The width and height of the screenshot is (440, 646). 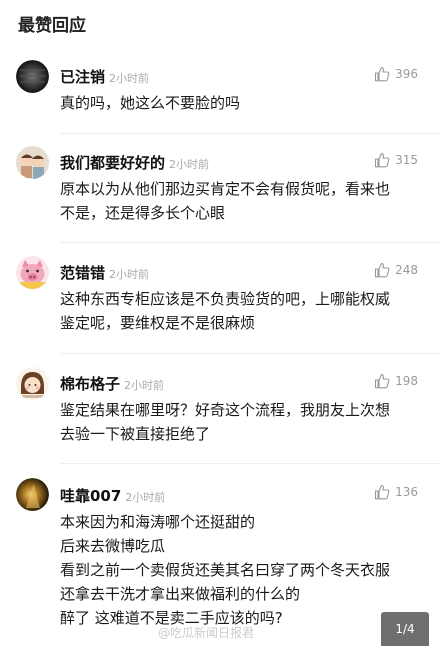 I want to click on like-button: 198, so click(x=396, y=381).